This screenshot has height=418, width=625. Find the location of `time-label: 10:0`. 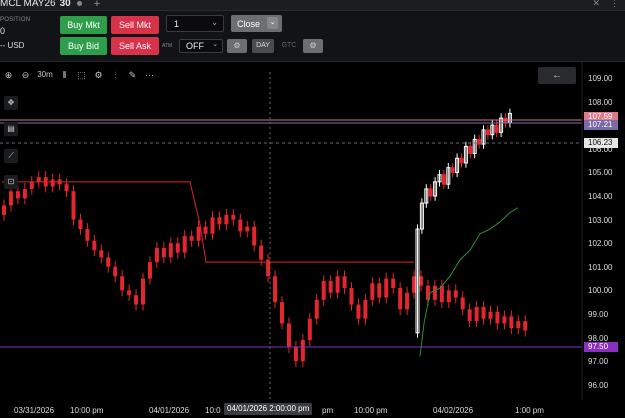

time-label: 10:0 is located at coordinates (213, 410).